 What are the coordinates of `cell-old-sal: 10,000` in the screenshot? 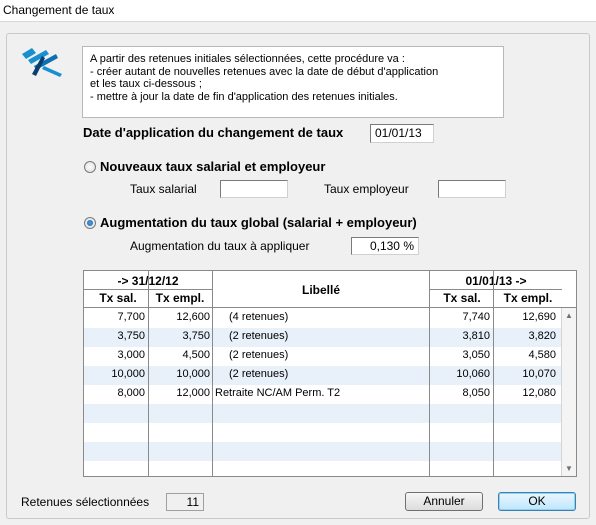 It's located at (128, 374).